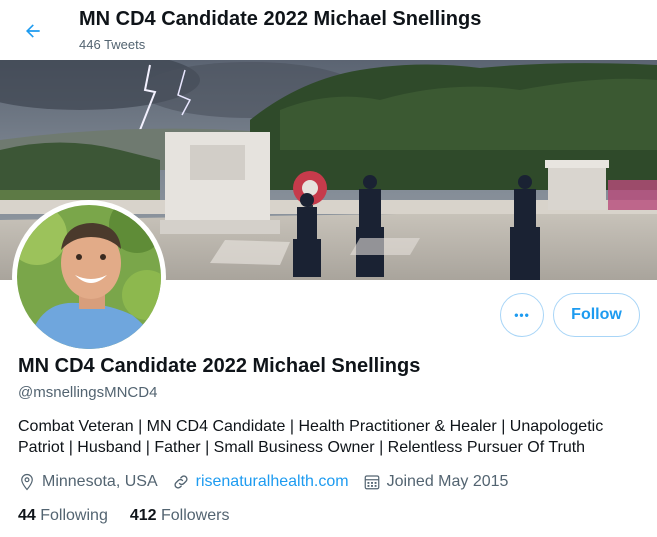 This screenshot has width=657, height=537. I want to click on avatar-image, so click(89, 277).